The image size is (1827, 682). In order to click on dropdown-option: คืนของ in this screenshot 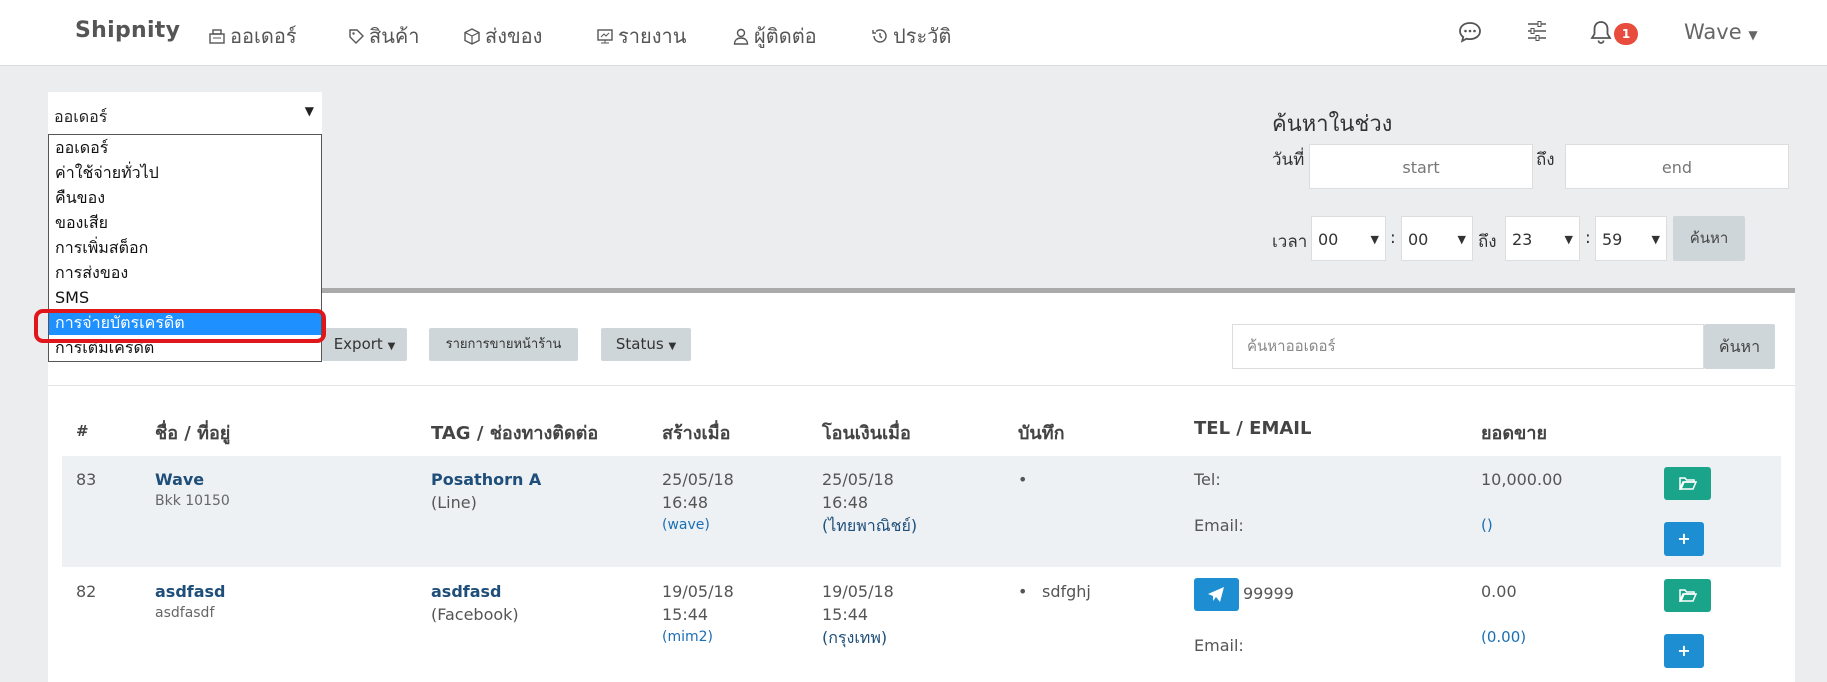, I will do `click(185, 197)`.